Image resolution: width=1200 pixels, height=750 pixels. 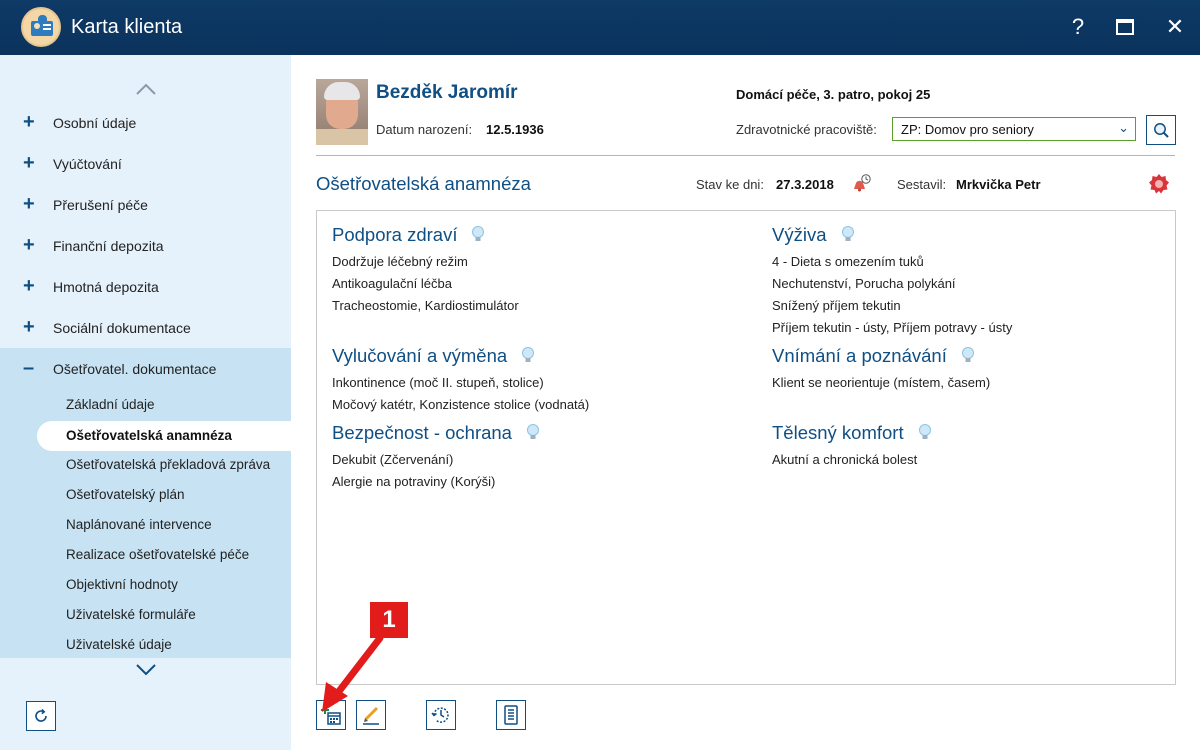 I want to click on maximize-button, so click(x=1125, y=27).